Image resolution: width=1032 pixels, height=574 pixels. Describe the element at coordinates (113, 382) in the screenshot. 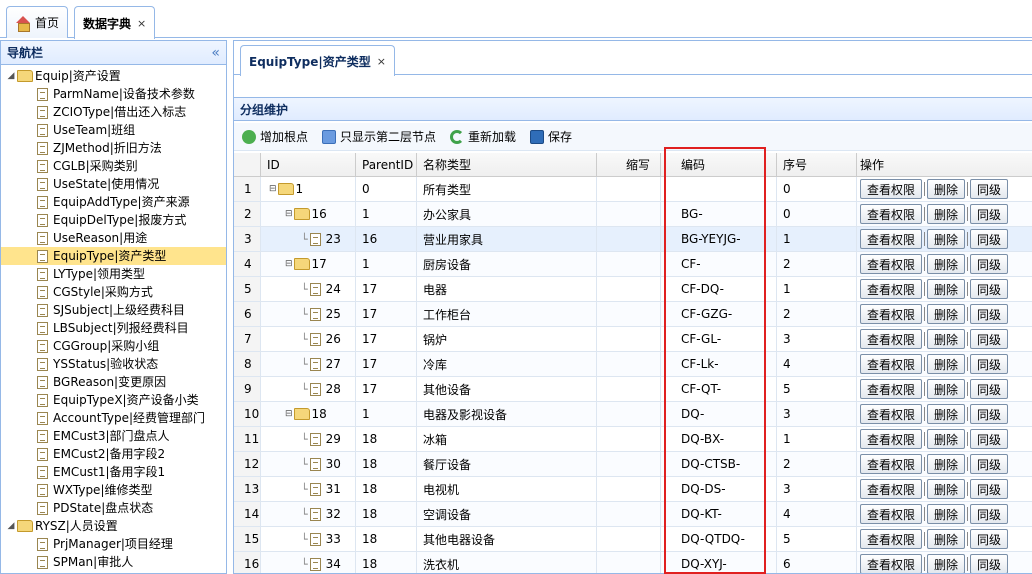

I see `sidebar-item: BGReason|变更原因` at that location.